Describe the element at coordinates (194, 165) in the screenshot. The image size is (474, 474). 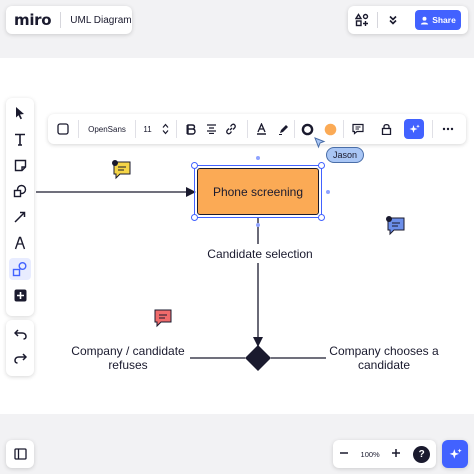
I see `resize-handle-top-left` at that location.